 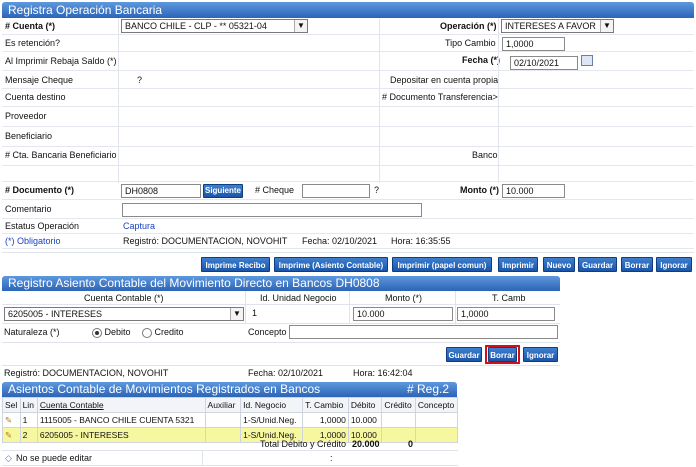 I want to click on cell-negocio: 1-S/Unid.Neg., so click(x=272, y=420).